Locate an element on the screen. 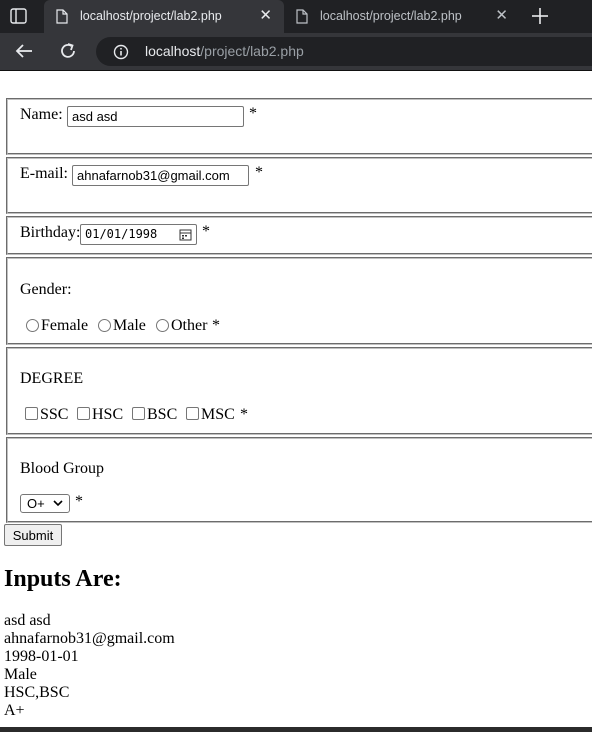 The height and width of the screenshot is (732, 592). degree-hsc-checkbox is located at coordinates (83, 413).